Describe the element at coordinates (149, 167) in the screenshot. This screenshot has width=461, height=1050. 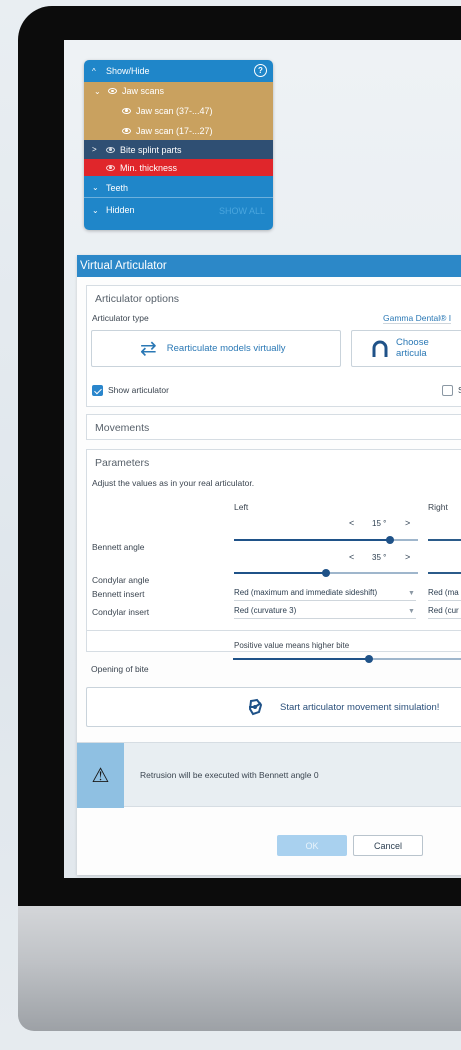
I see `min-thickness-label: Min. thickness` at that location.